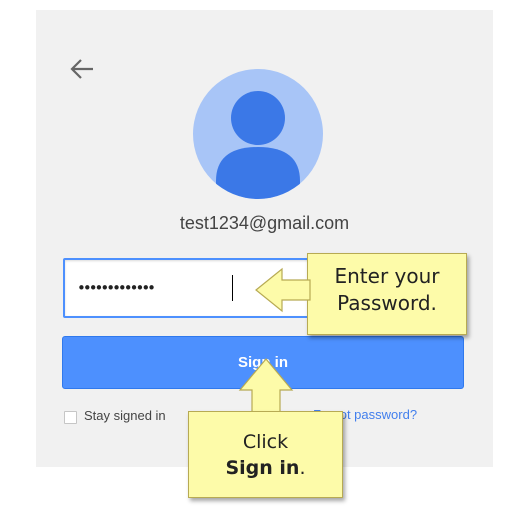 This screenshot has width=507, height=511. What do you see at coordinates (265, 454) in the screenshot?
I see `signin-callout: Click Sign in.` at bounding box center [265, 454].